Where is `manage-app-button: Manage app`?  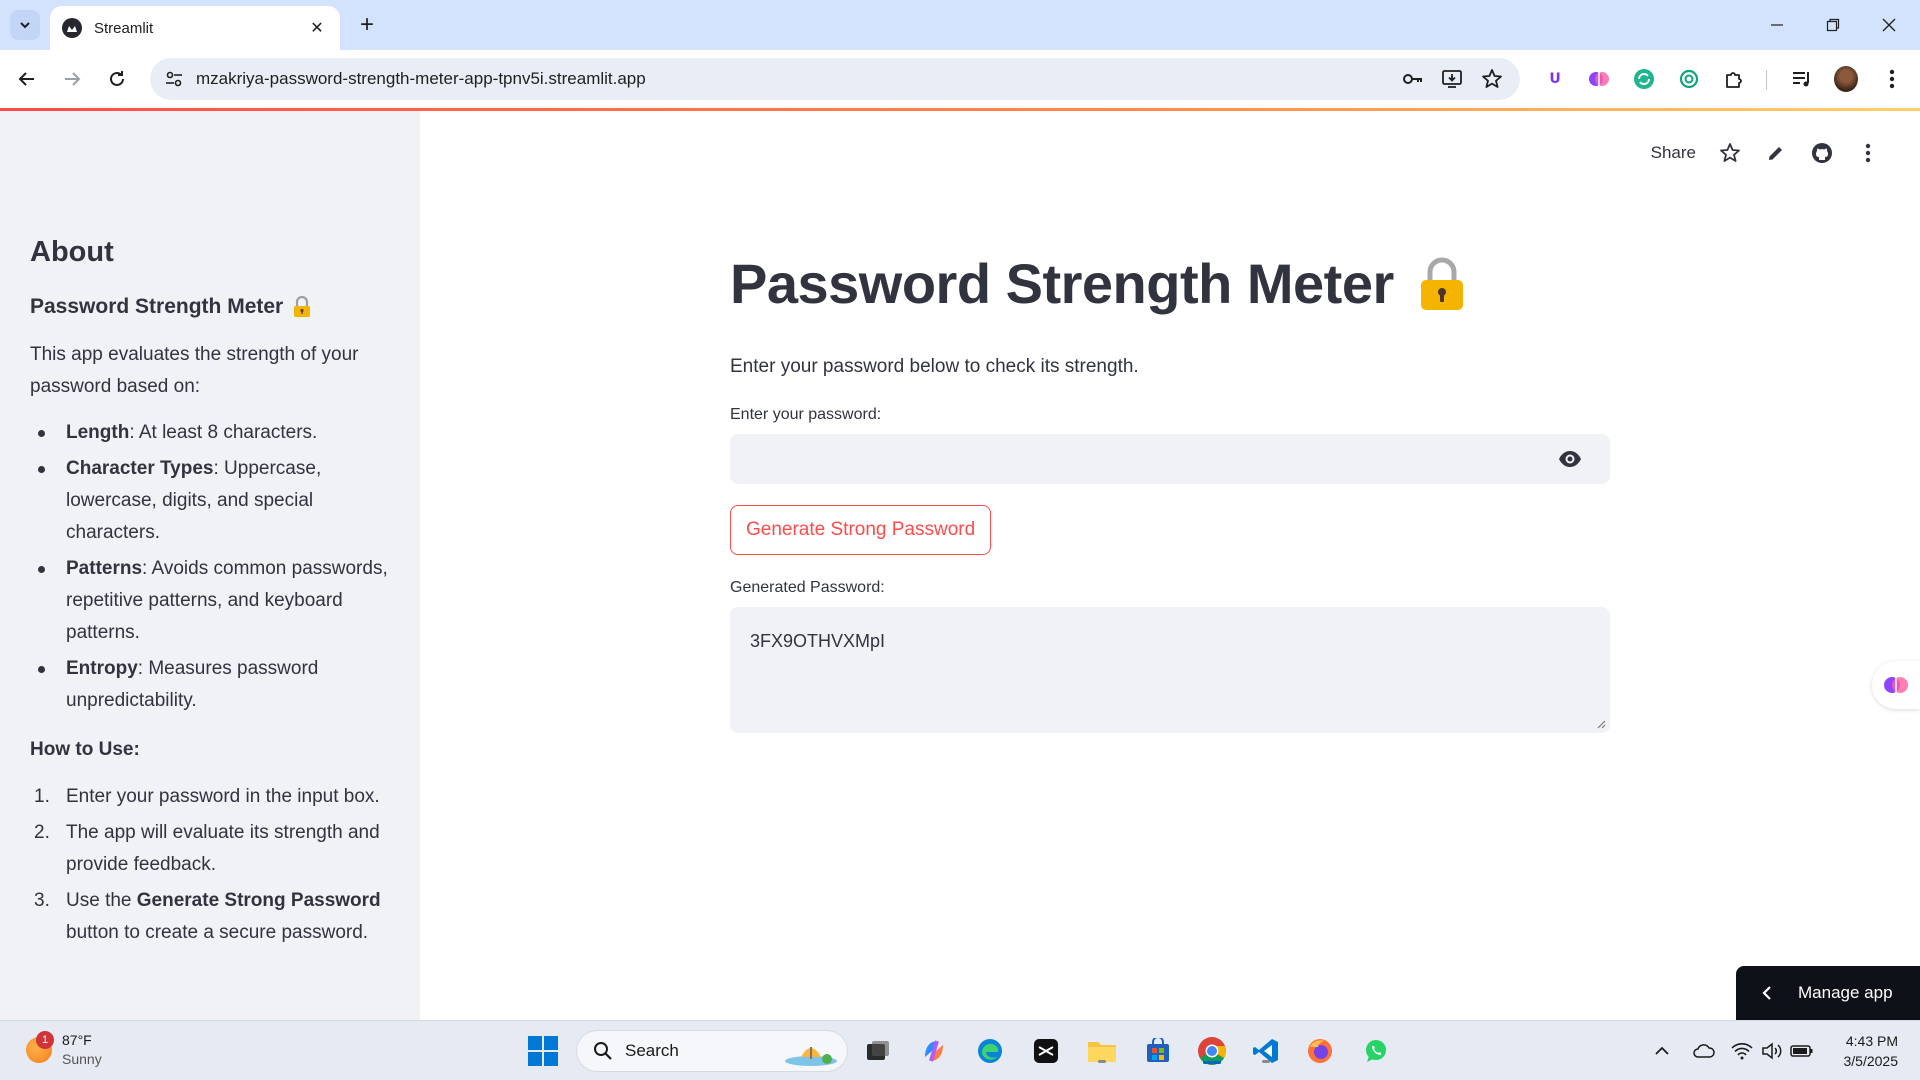 manage-app-button: Manage app is located at coordinates (1828, 993).